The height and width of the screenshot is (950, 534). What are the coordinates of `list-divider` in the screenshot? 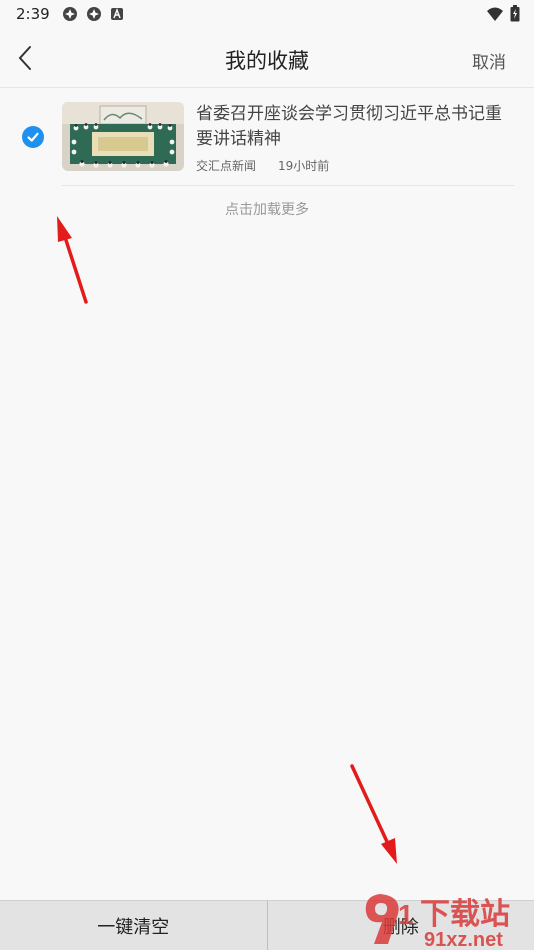 It's located at (288, 185).